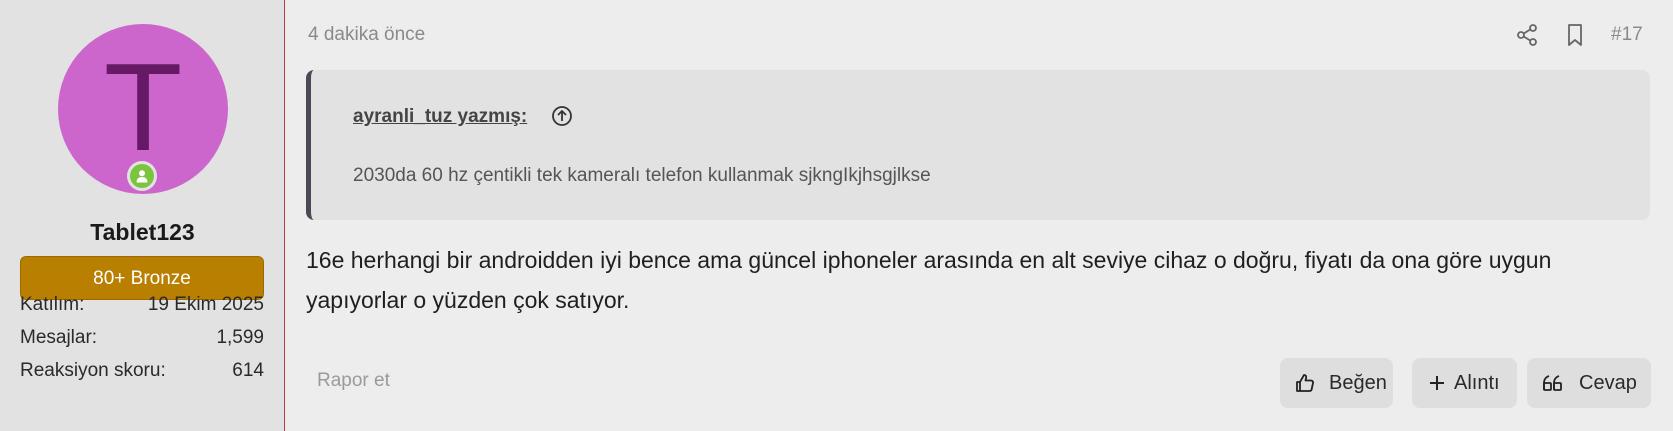 This screenshot has height=431, width=1673. Describe the element at coordinates (1552, 383) in the screenshot. I see `quote-marks-icon` at that location.